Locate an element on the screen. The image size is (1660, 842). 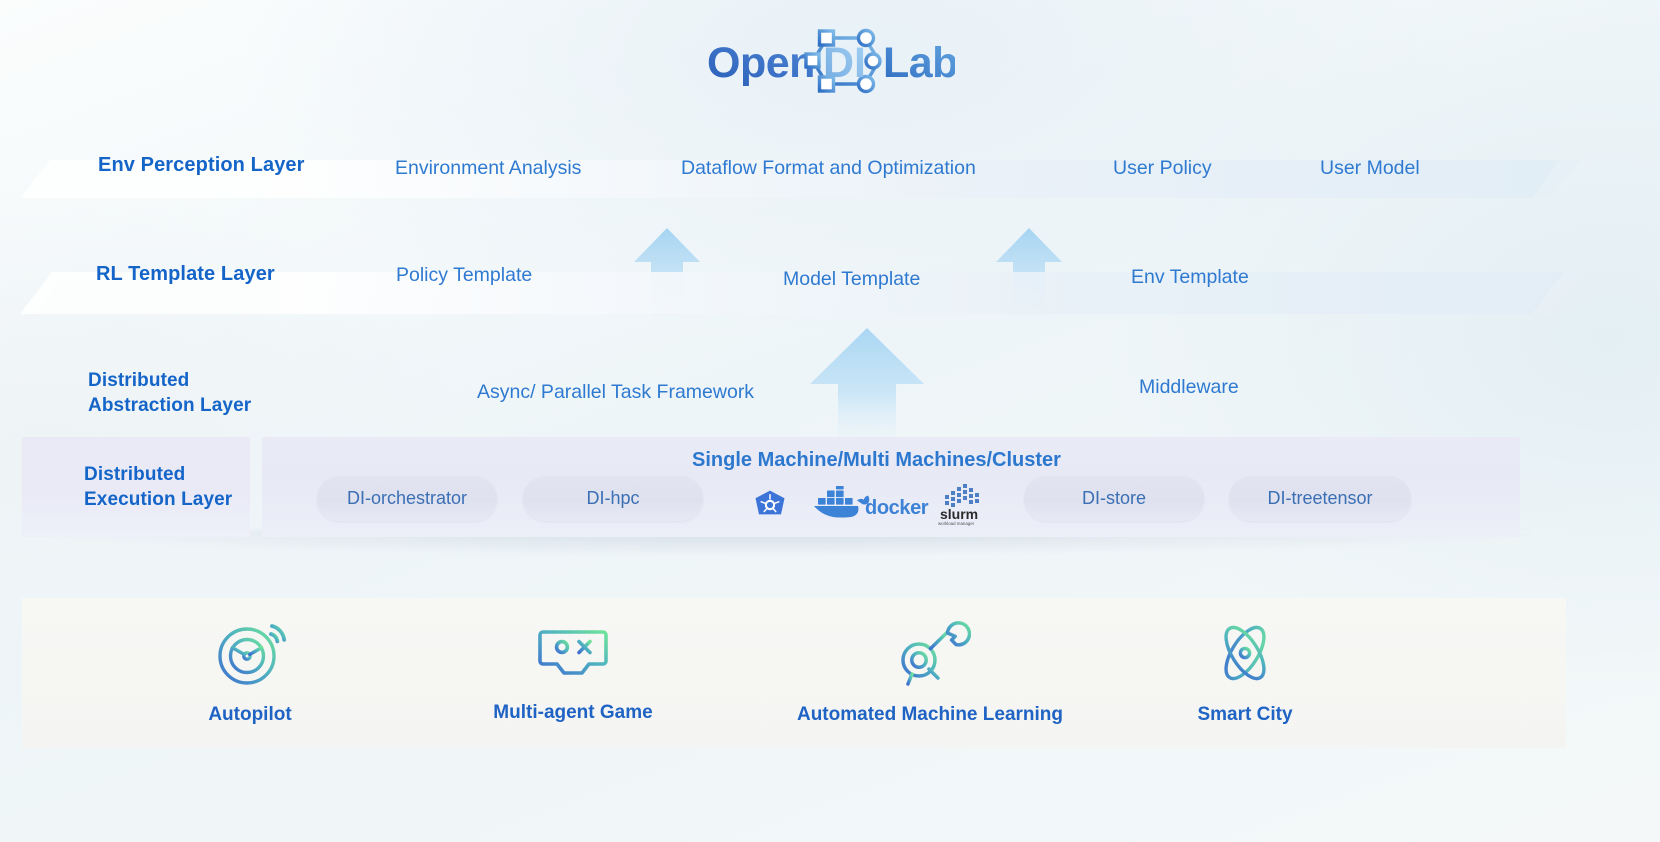
game-controller-icon is located at coordinates (573, 652).